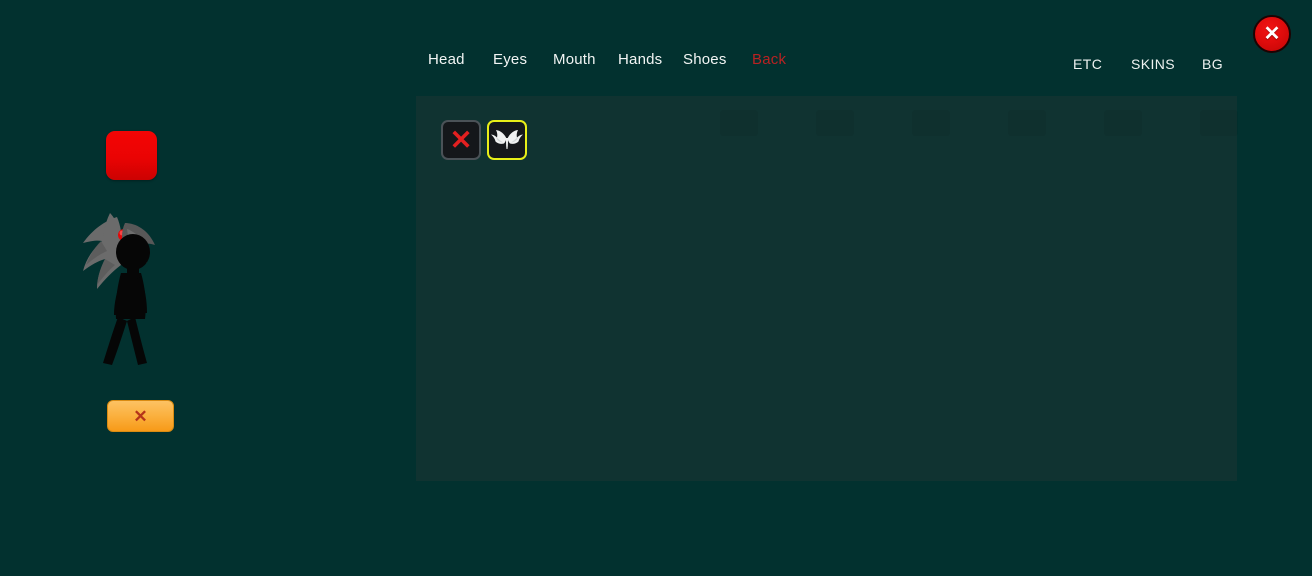 This screenshot has height=576, width=1312. I want to click on item-slot-none: ✕, so click(461, 140).